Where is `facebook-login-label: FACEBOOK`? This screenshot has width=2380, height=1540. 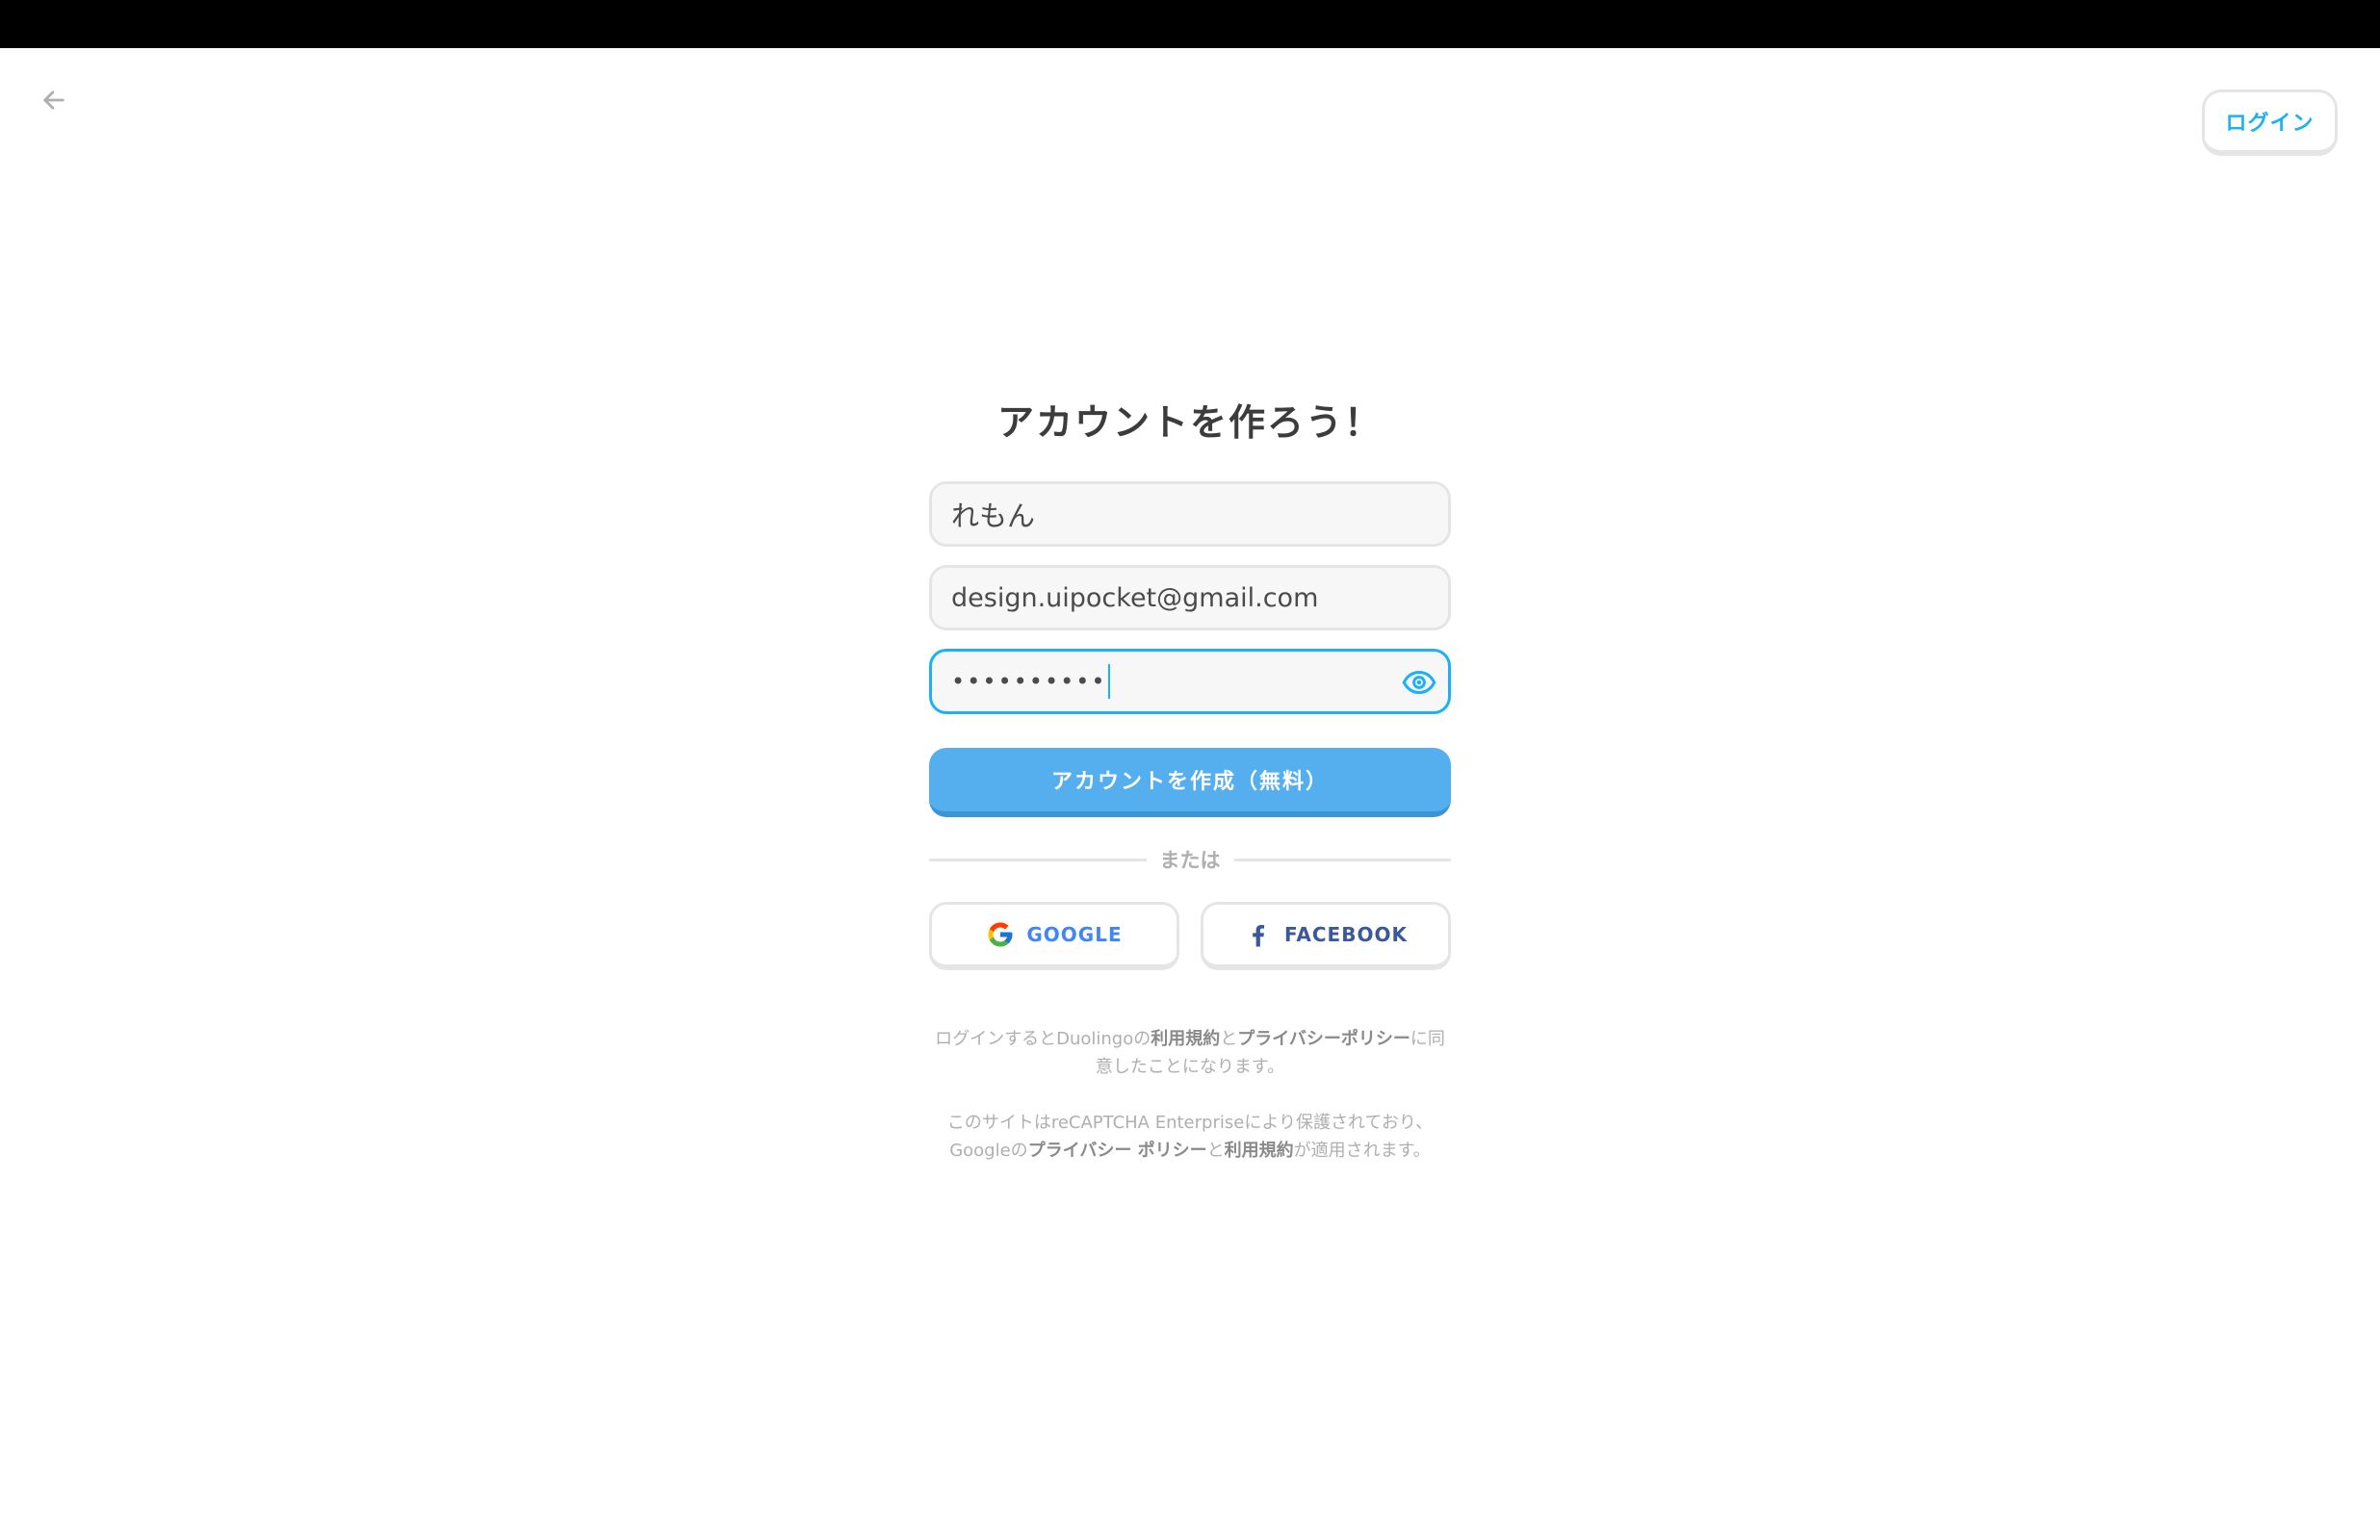
facebook-login-label: FACEBOOK is located at coordinates (1346, 934).